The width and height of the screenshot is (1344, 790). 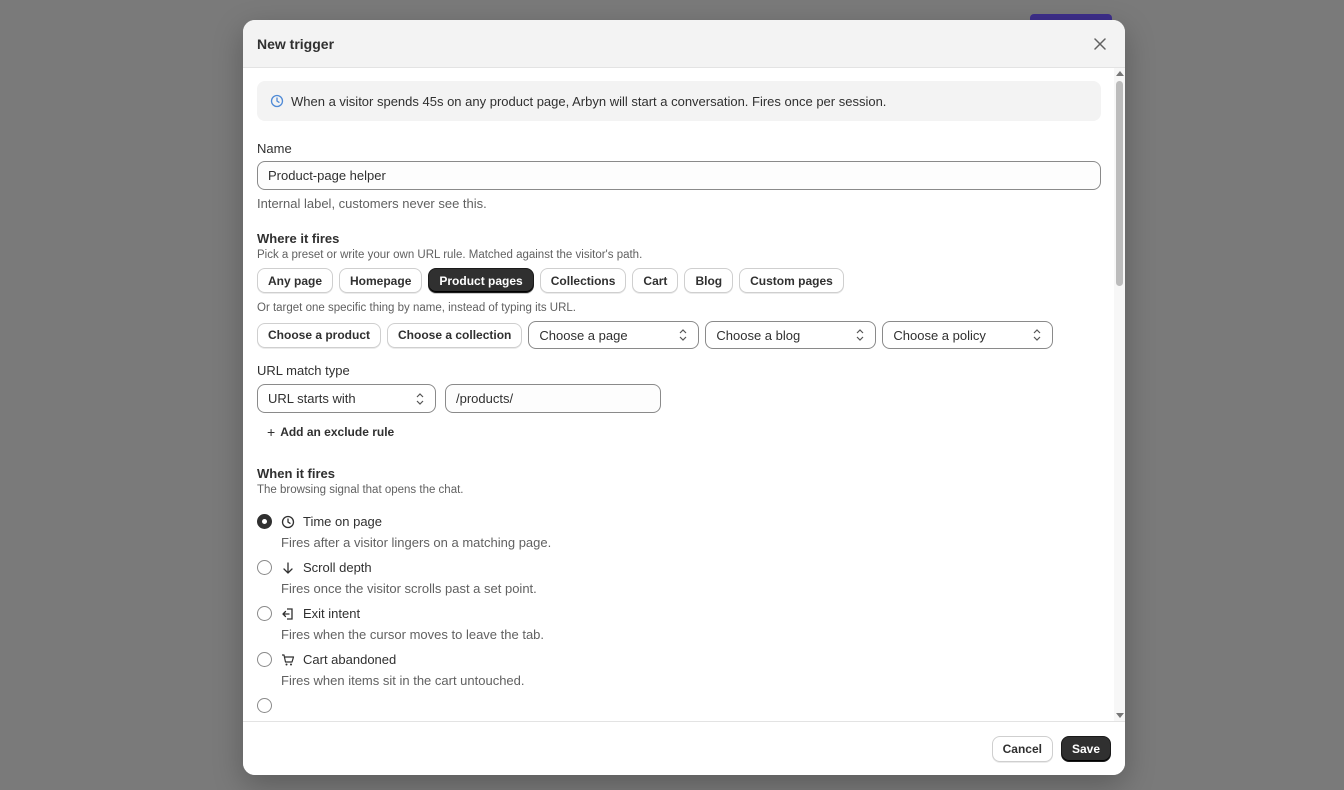 What do you see at coordinates (337, 432) in the screenshot?
I see `add-exclude-label: Add an exclude rule` at bounding box center [337, 432].